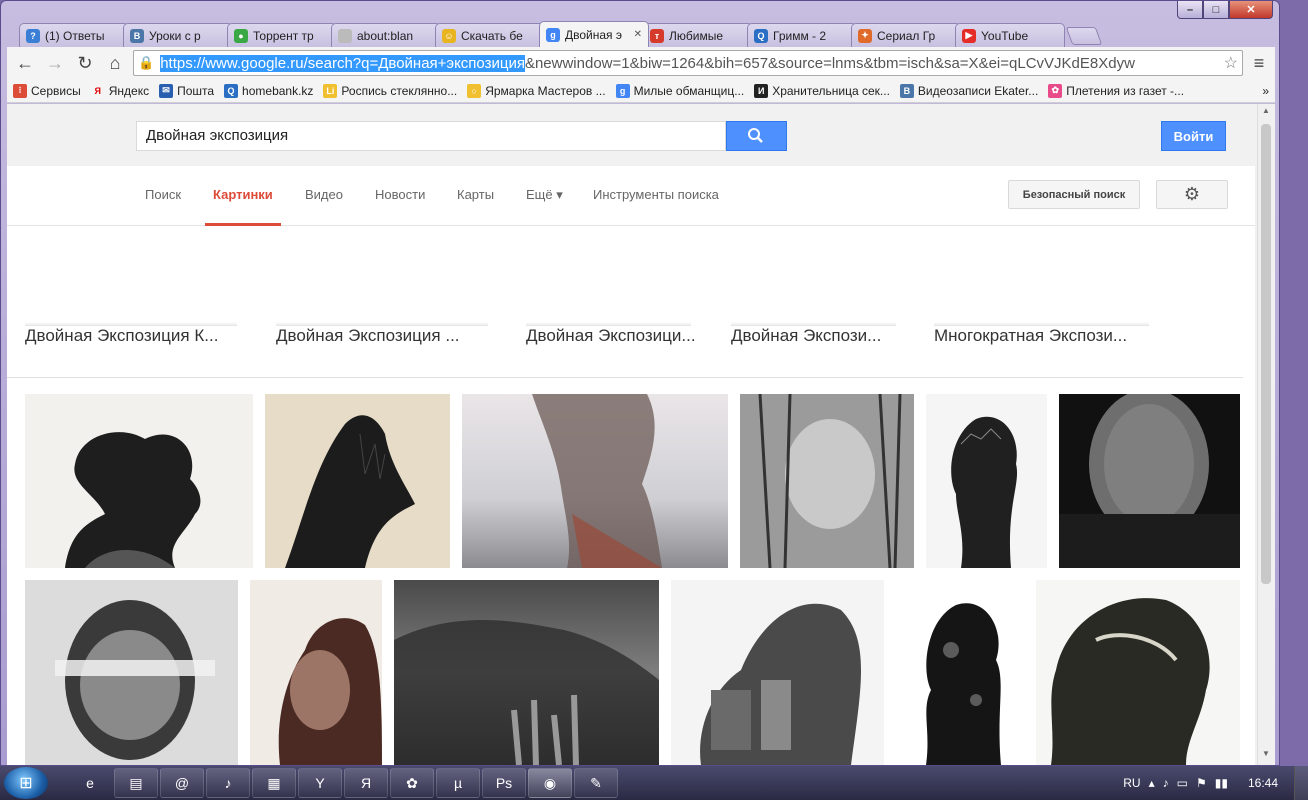  What do you see at coordinates (324, 196) in the screenshot?
I see `nav-tab: Видео` at bounding box center [324, 196].